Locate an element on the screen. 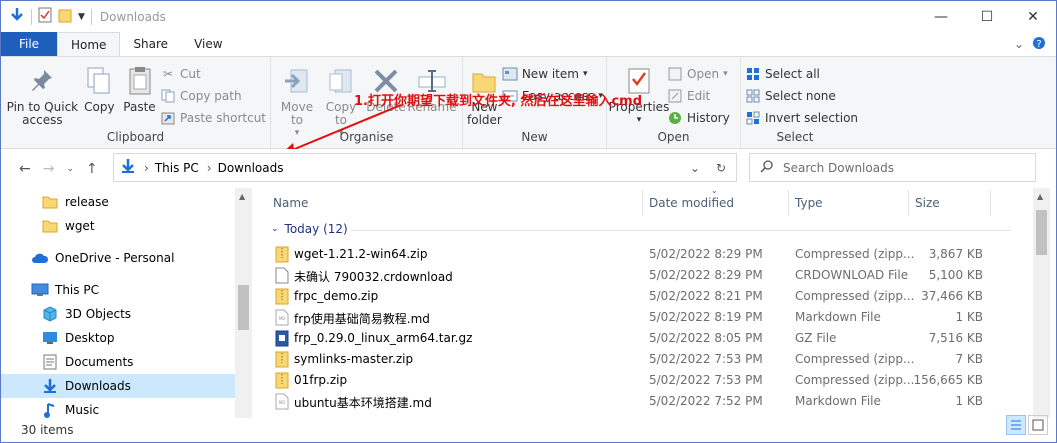  paste-shortcut-button: Paste shortcut is located at coordinates (213, 118).